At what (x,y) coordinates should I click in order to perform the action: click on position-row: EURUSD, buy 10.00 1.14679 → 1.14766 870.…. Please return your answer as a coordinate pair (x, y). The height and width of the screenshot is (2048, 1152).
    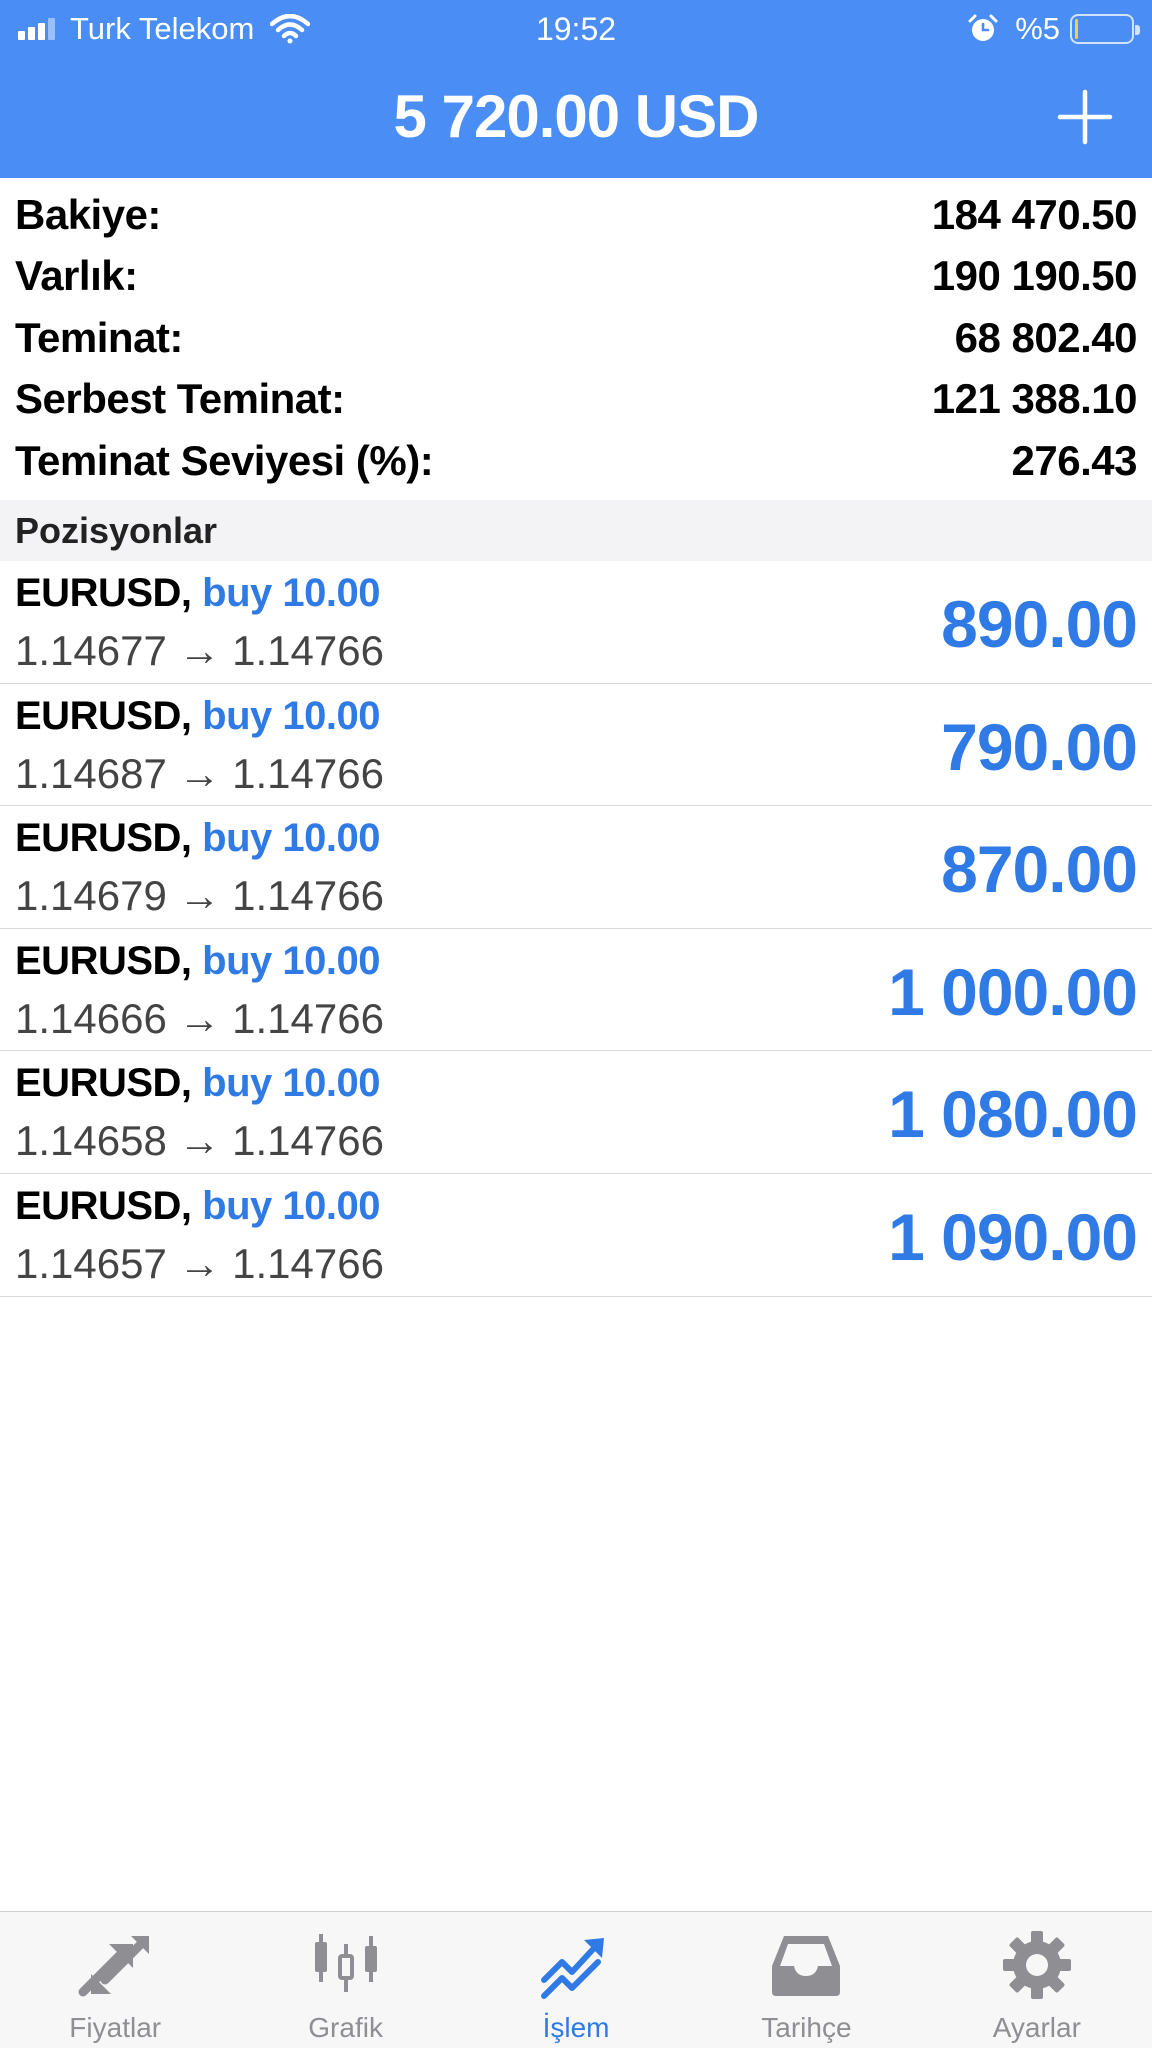
    Looking at the image, I should click on (576, 867).